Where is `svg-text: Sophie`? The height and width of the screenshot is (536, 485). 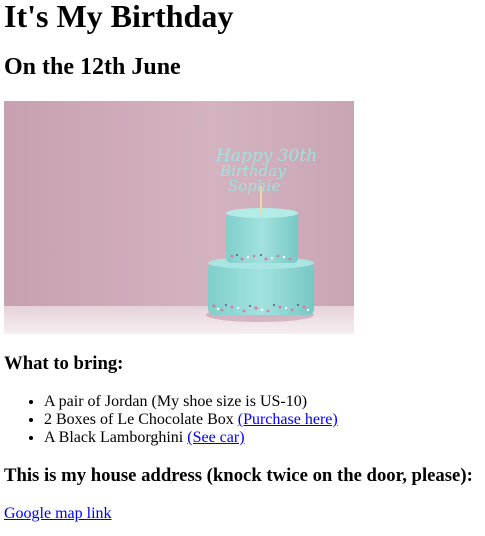 svg-text: Sophie is located at coordinates (254, 186).